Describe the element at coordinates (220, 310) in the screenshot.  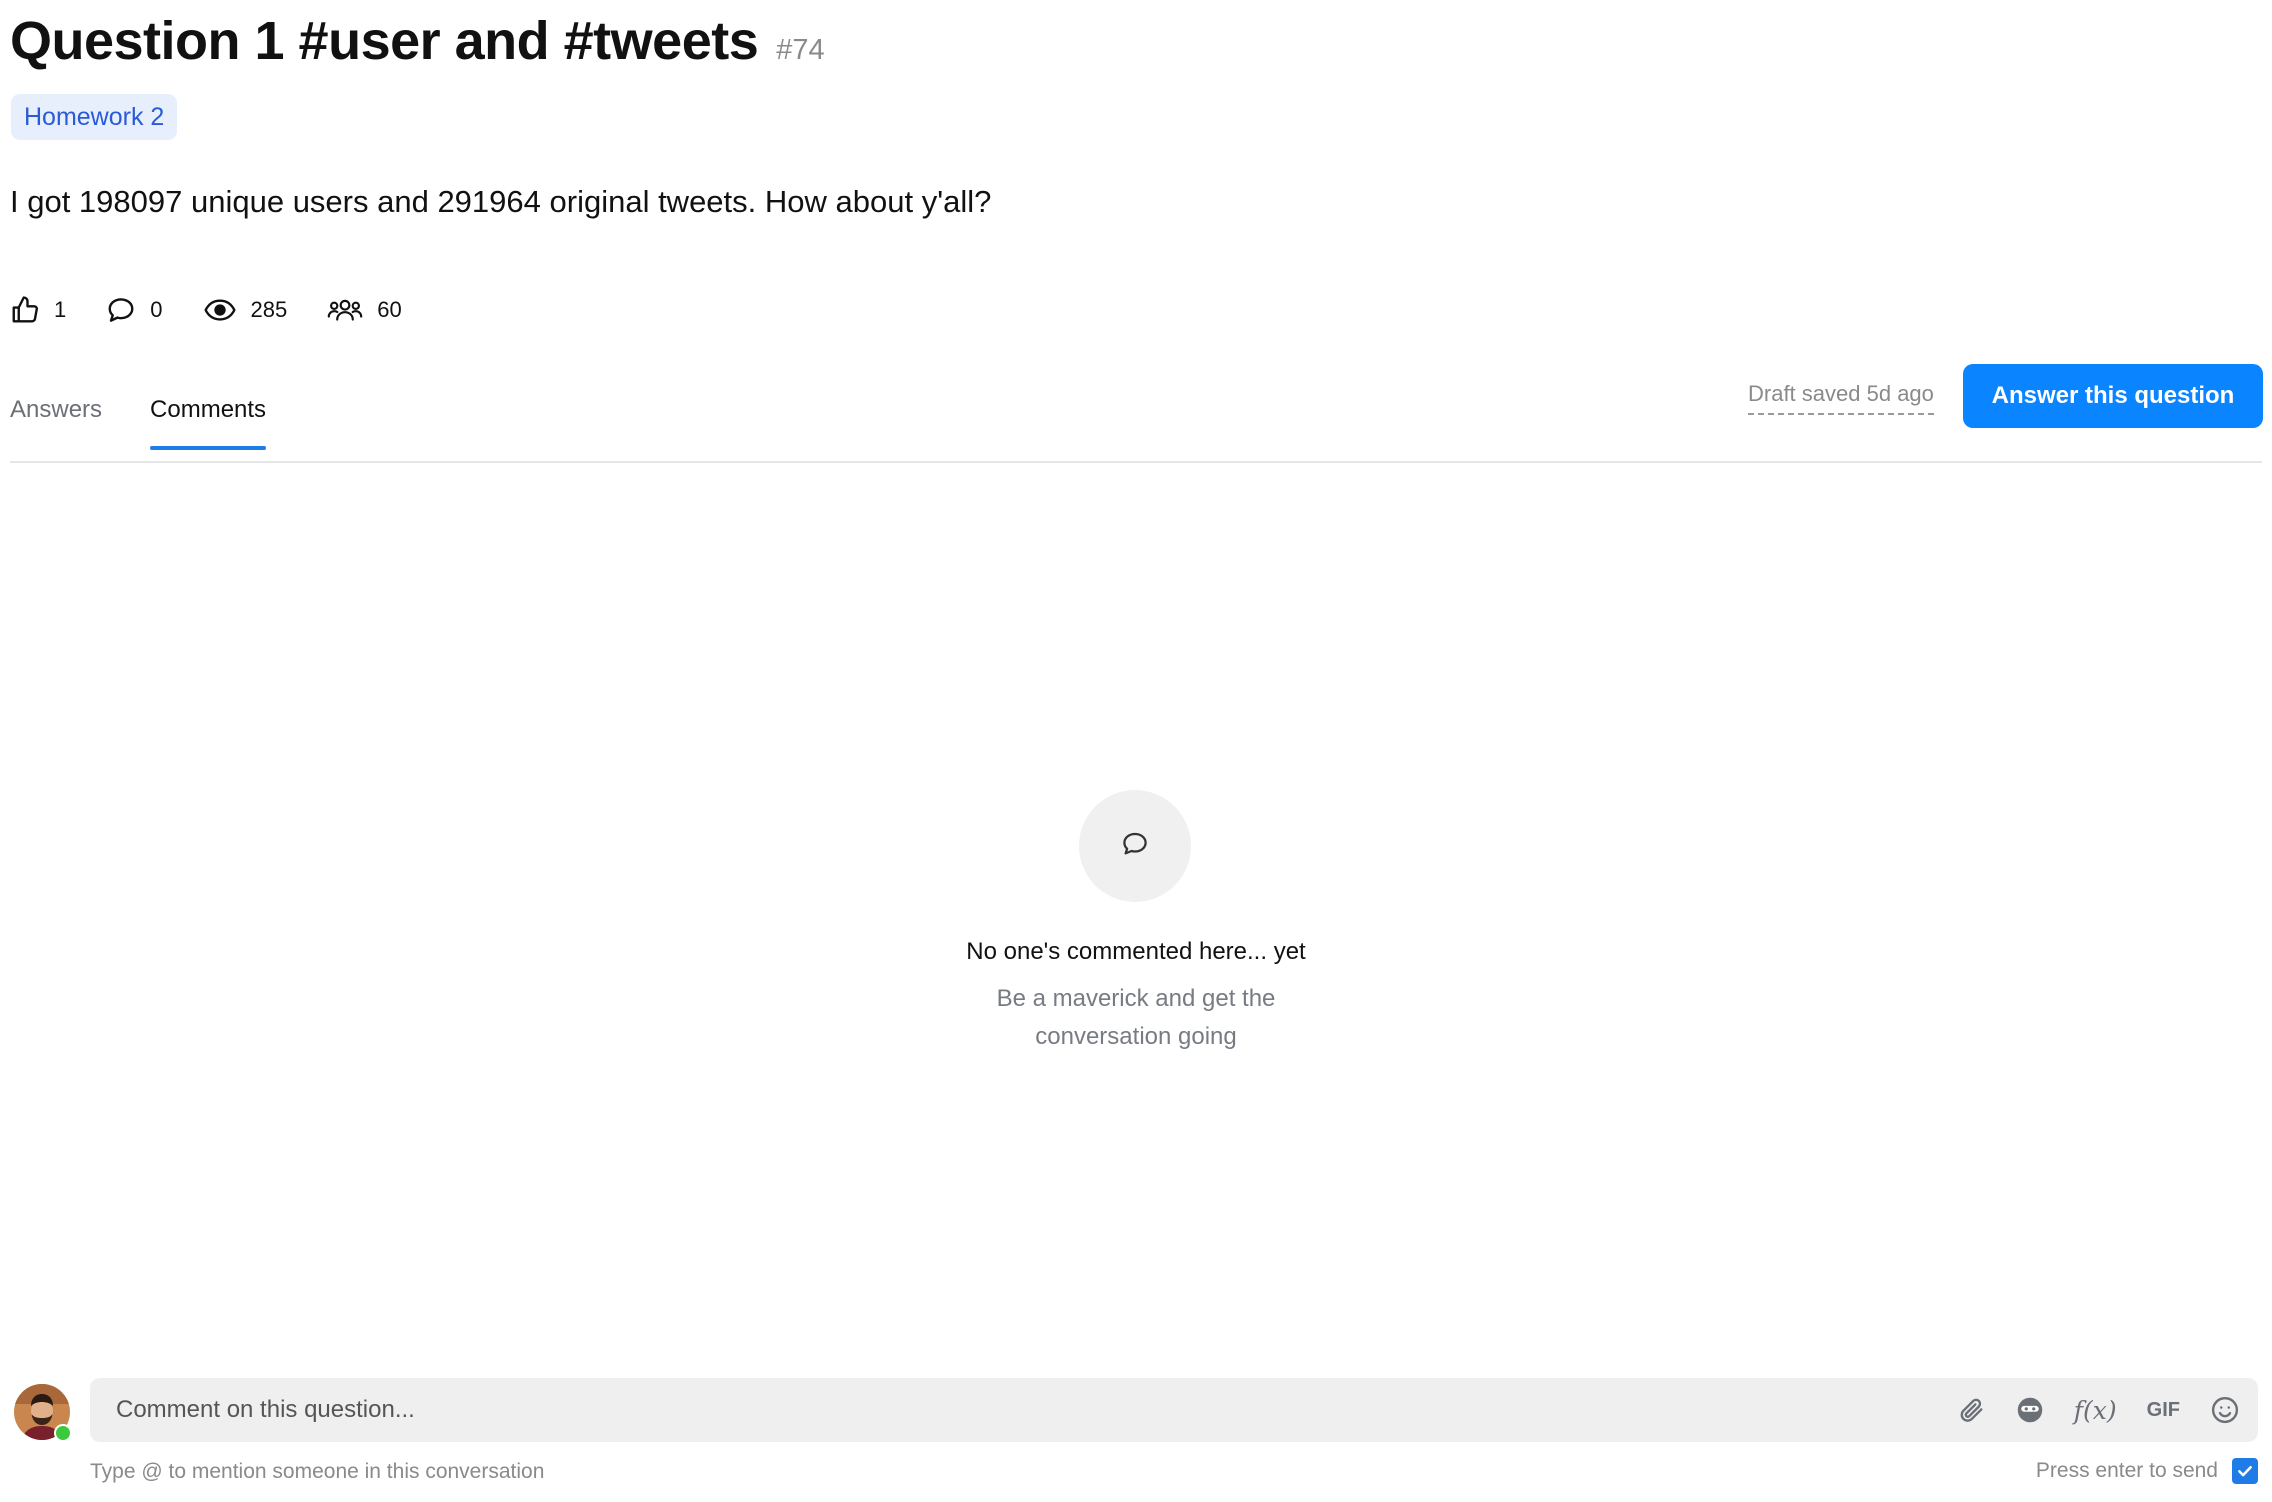
I see `eye-icon` at that location.